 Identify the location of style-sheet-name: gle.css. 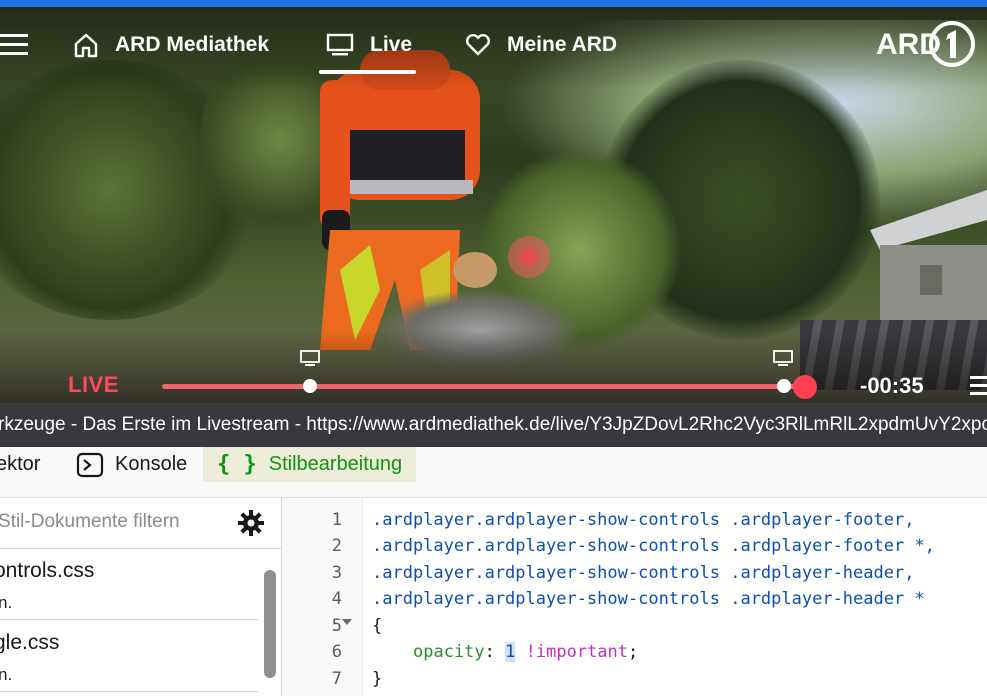
(30, 642).